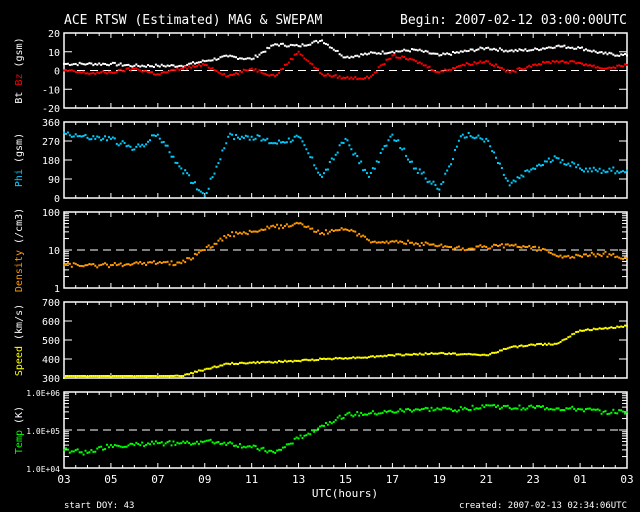 Image resolution: width=640 pixels, height=512 pixels. What do you see at coordinates (19, 83) in the screenshot?
I see `y-axis-label-part: Bz` at bounding box center [19, 83].